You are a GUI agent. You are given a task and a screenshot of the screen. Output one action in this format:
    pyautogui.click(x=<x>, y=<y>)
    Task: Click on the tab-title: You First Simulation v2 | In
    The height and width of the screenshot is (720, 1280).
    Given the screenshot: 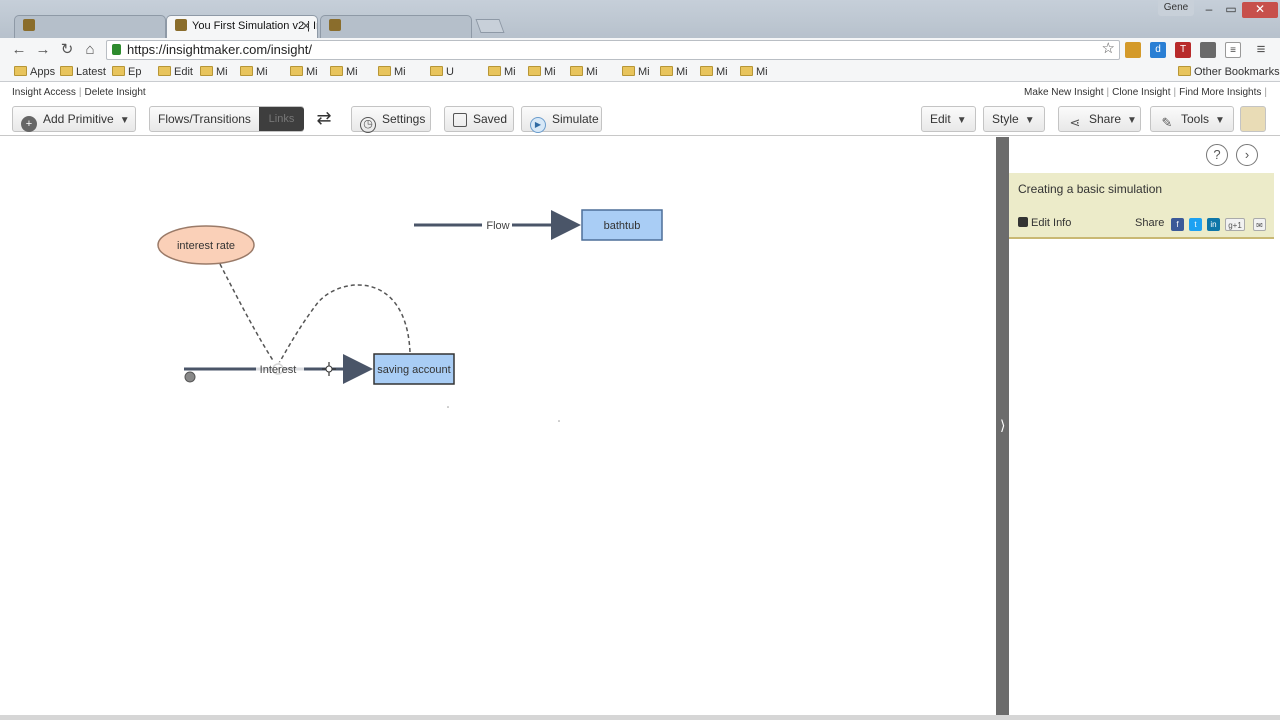 What is the action you would take?
    pyautogui.click(x=255, y=26)
    